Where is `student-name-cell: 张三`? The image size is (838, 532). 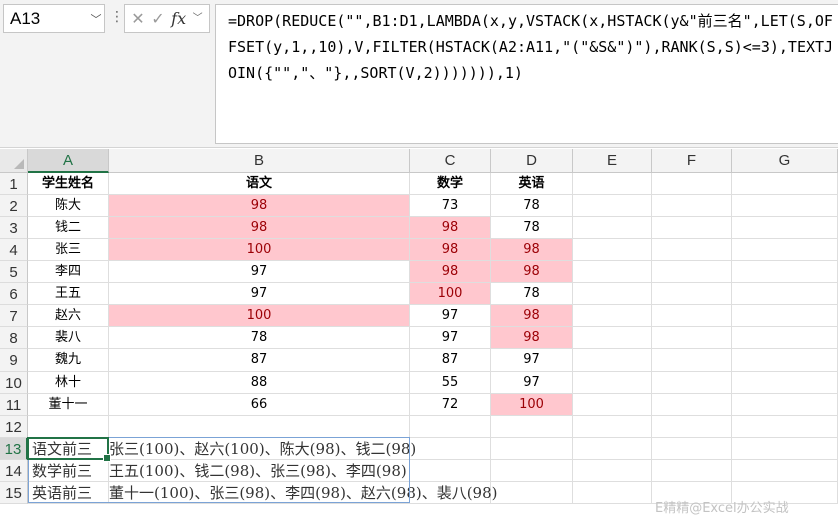
student-name-cell: 张三 is located at coordinates (68, 250).